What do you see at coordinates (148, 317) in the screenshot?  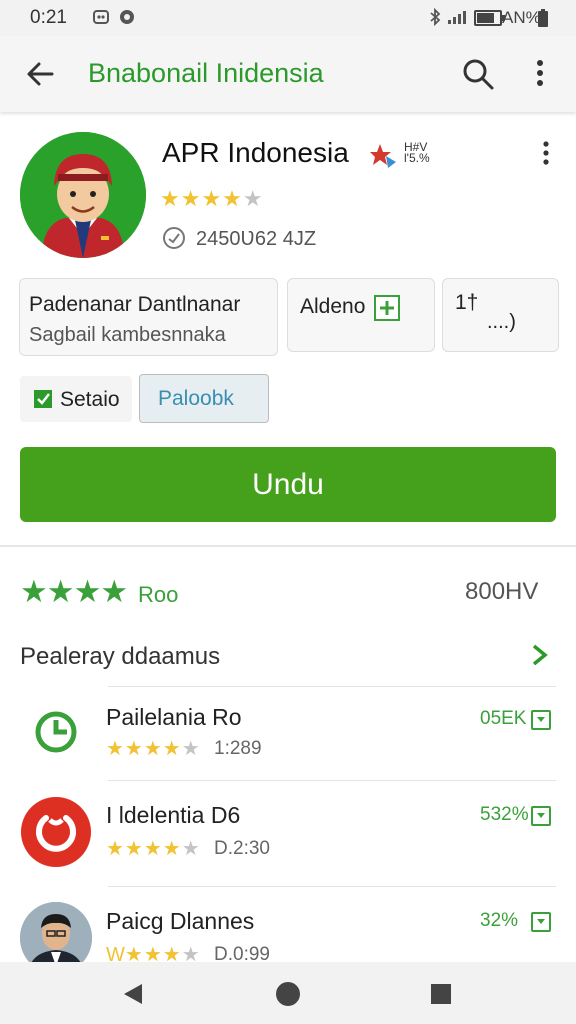 I see `developer-card: Padenanar Dantlnanar Sagbail kambesnnaka` at bounding box center [148, 317].